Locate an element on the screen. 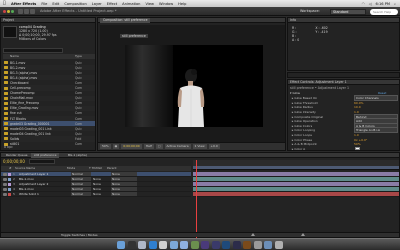  folder-icon is located at coordinates (268, 244).